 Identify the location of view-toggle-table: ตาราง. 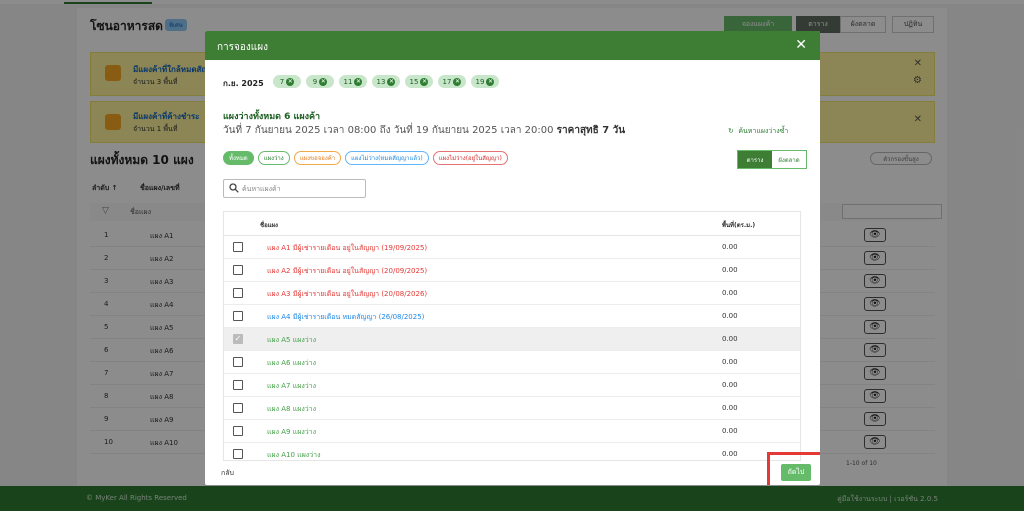
(755, 159).